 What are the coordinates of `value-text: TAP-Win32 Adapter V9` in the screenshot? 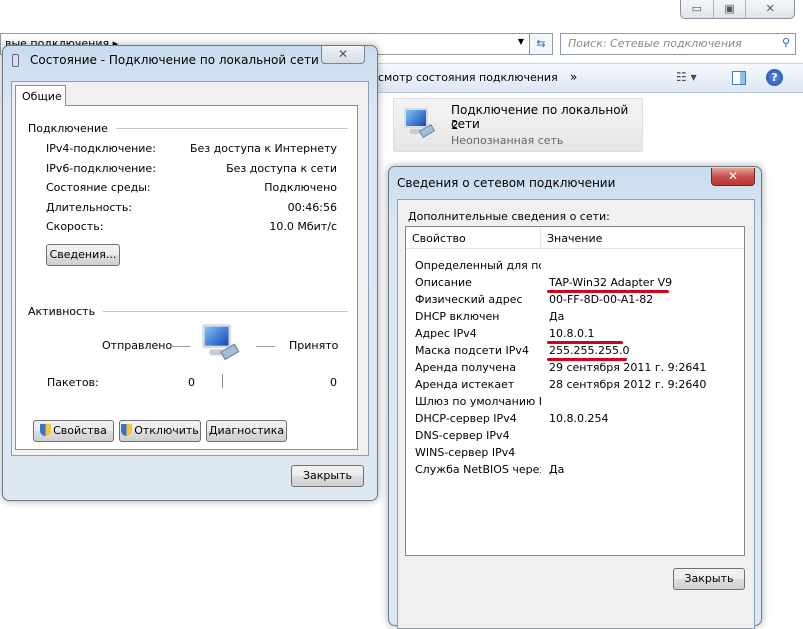 It's located at (611, 282).